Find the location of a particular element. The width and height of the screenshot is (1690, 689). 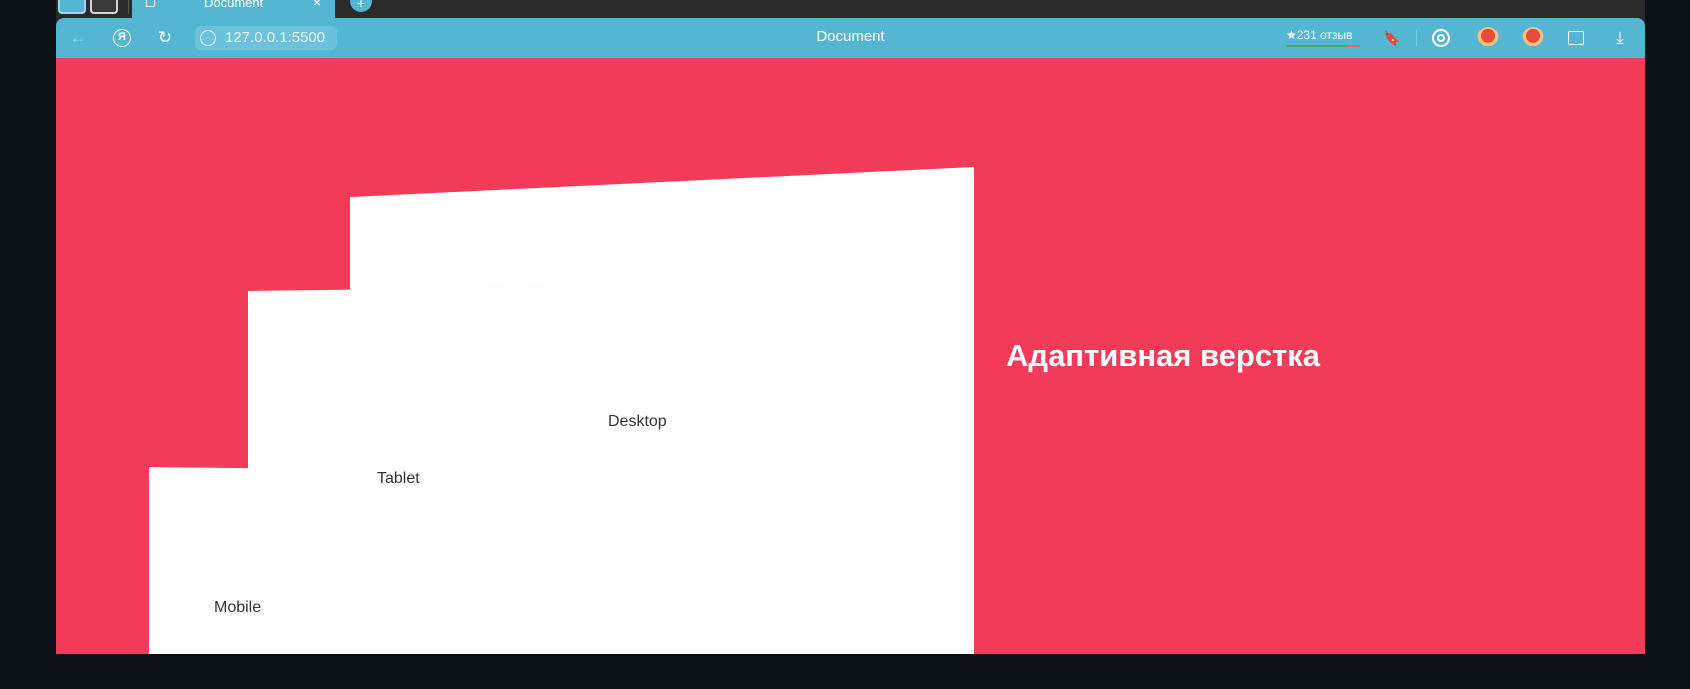

extension-icon is located at coordinates (1488, 38).